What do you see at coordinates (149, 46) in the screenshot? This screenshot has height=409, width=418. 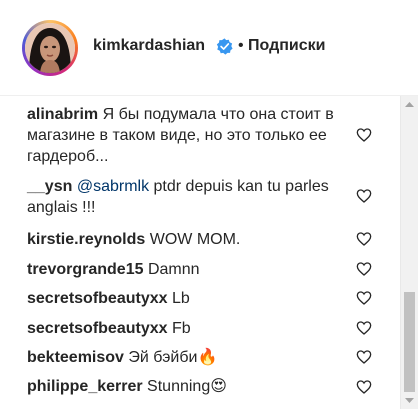 I see `username-link: kimkardashian` at bounding box center [149, 46].